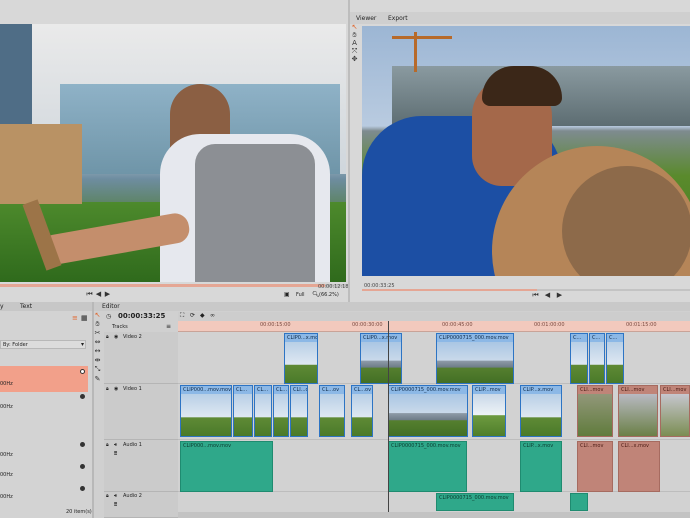  Describe the element at coordinates (97, 360) in the screenshot. I see `slide-icon: ⇹` at that location.